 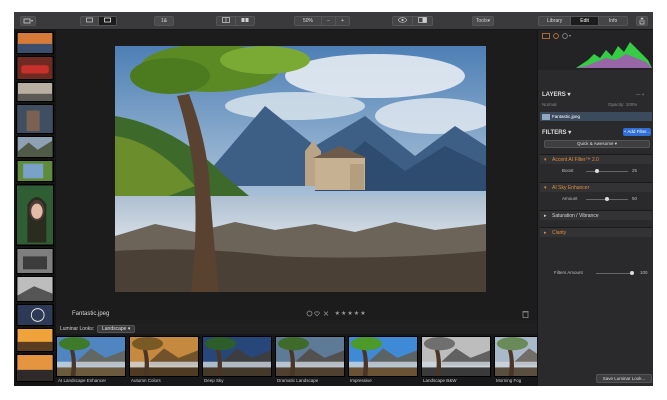 What do you see at coordinates (116, 329) in the screenshot?
I see `looks-category-select: Landscape ▾` at bounding box center [116, 329].